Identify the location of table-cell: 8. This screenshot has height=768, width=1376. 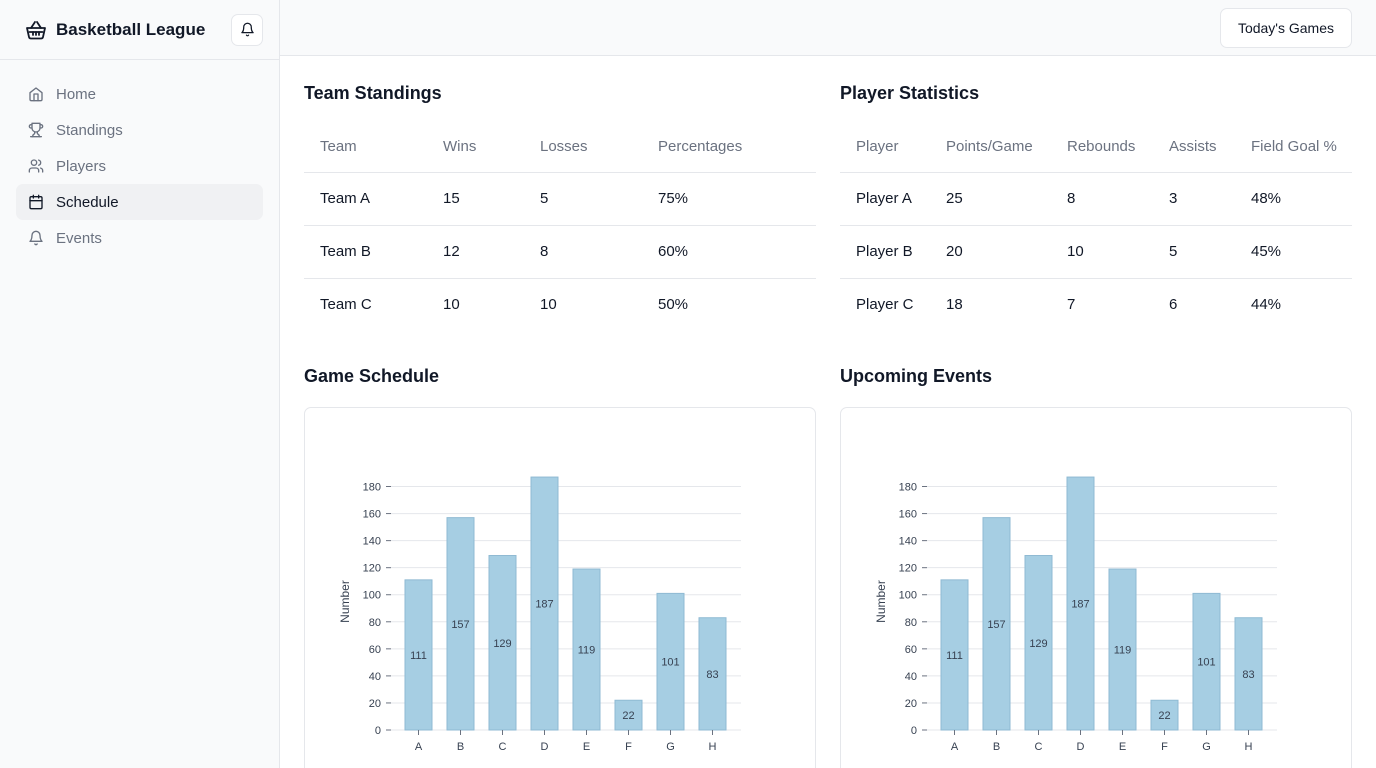
(583, 252).